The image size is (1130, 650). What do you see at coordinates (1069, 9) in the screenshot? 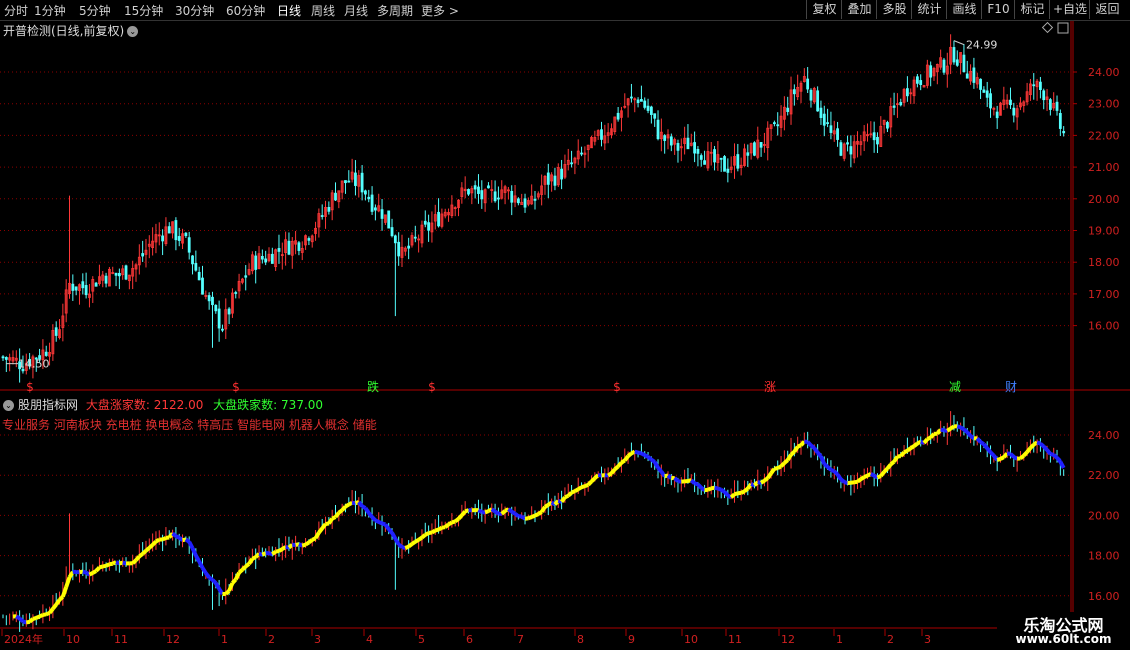
I see `add-favorite-button: +自选` at bounding box center [1069, 9].